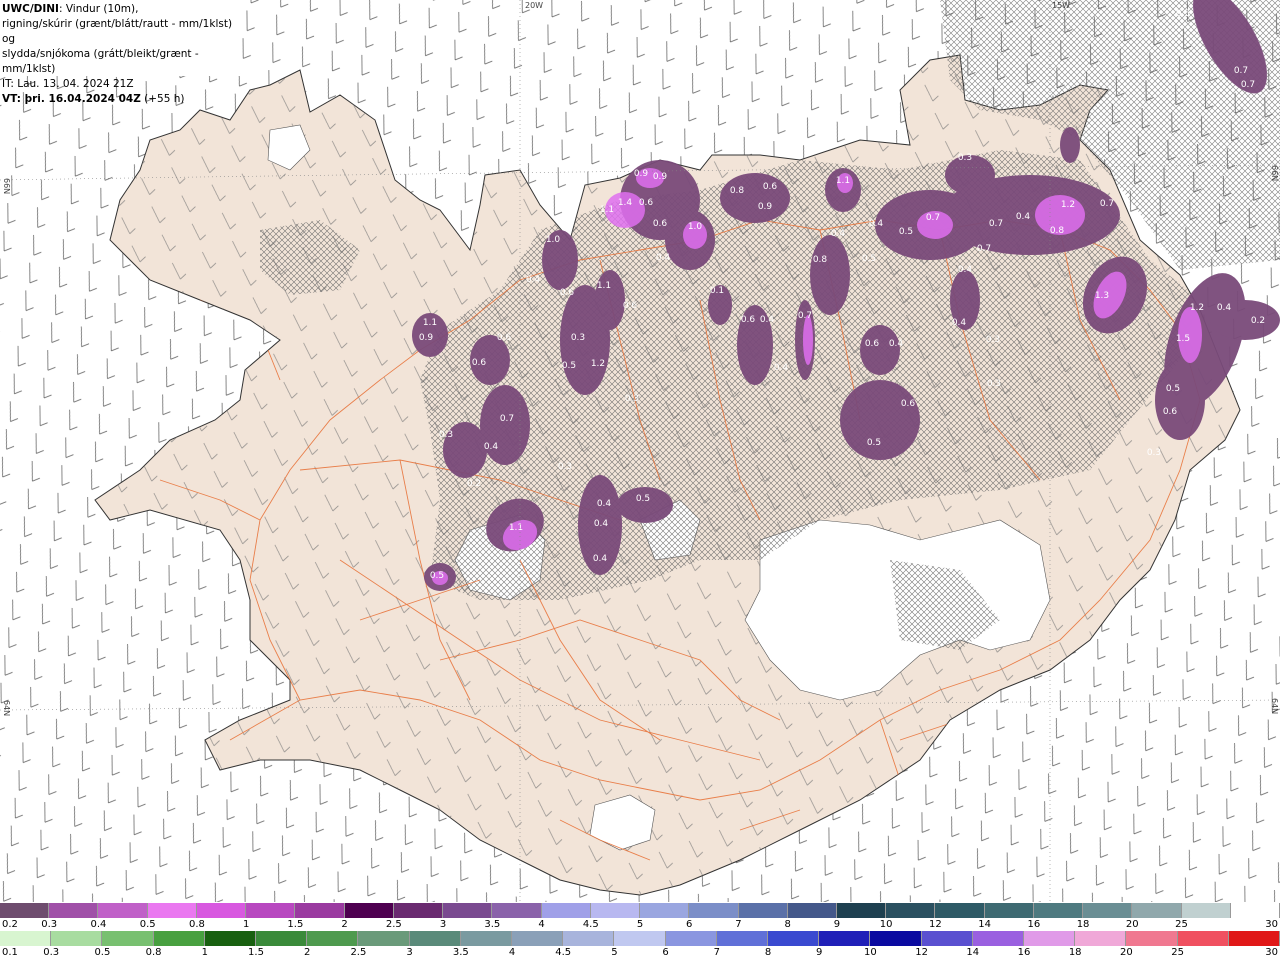 The image size is (1280, 960). What do you see at coordinates (10, 924) in the screenshot?
I see `legend-tick-label: 0.2` at bounding box center [10, 924].